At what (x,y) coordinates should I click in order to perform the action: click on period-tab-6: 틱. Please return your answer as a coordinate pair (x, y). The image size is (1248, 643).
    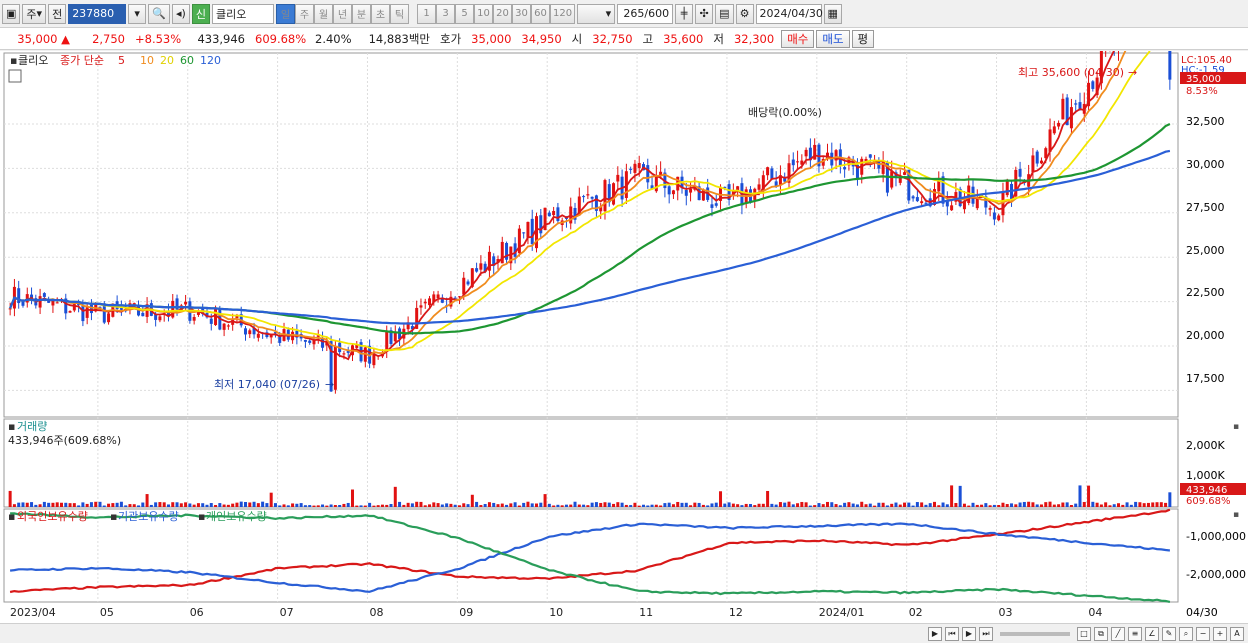
    Looking at the image, I should click on (400, 13).